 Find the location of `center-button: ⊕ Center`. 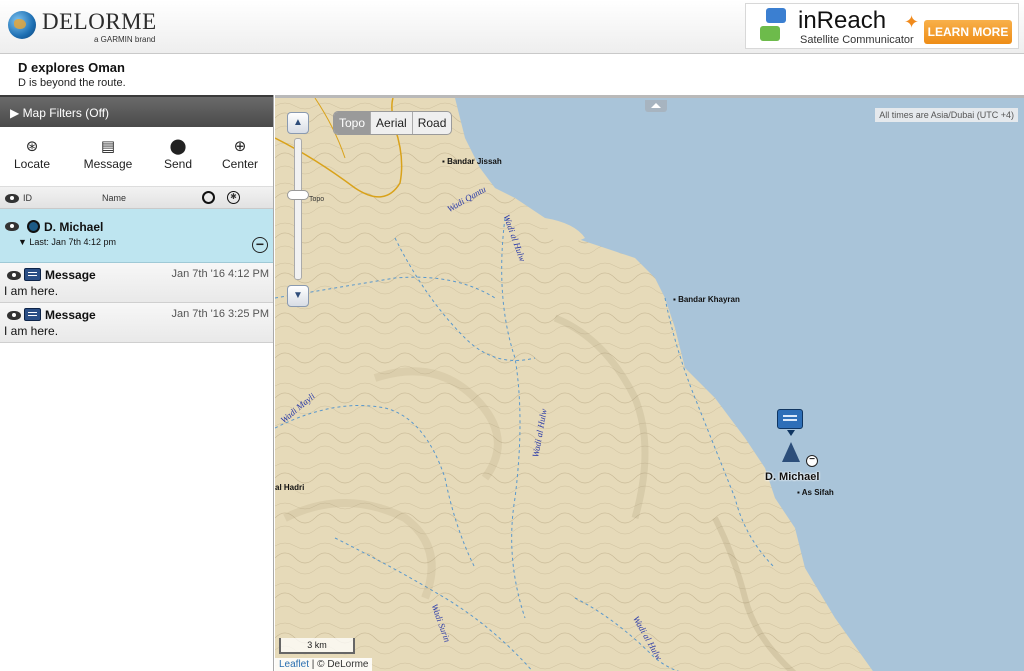

center-button: ⊕ Center is located at coordinates (240, 155).